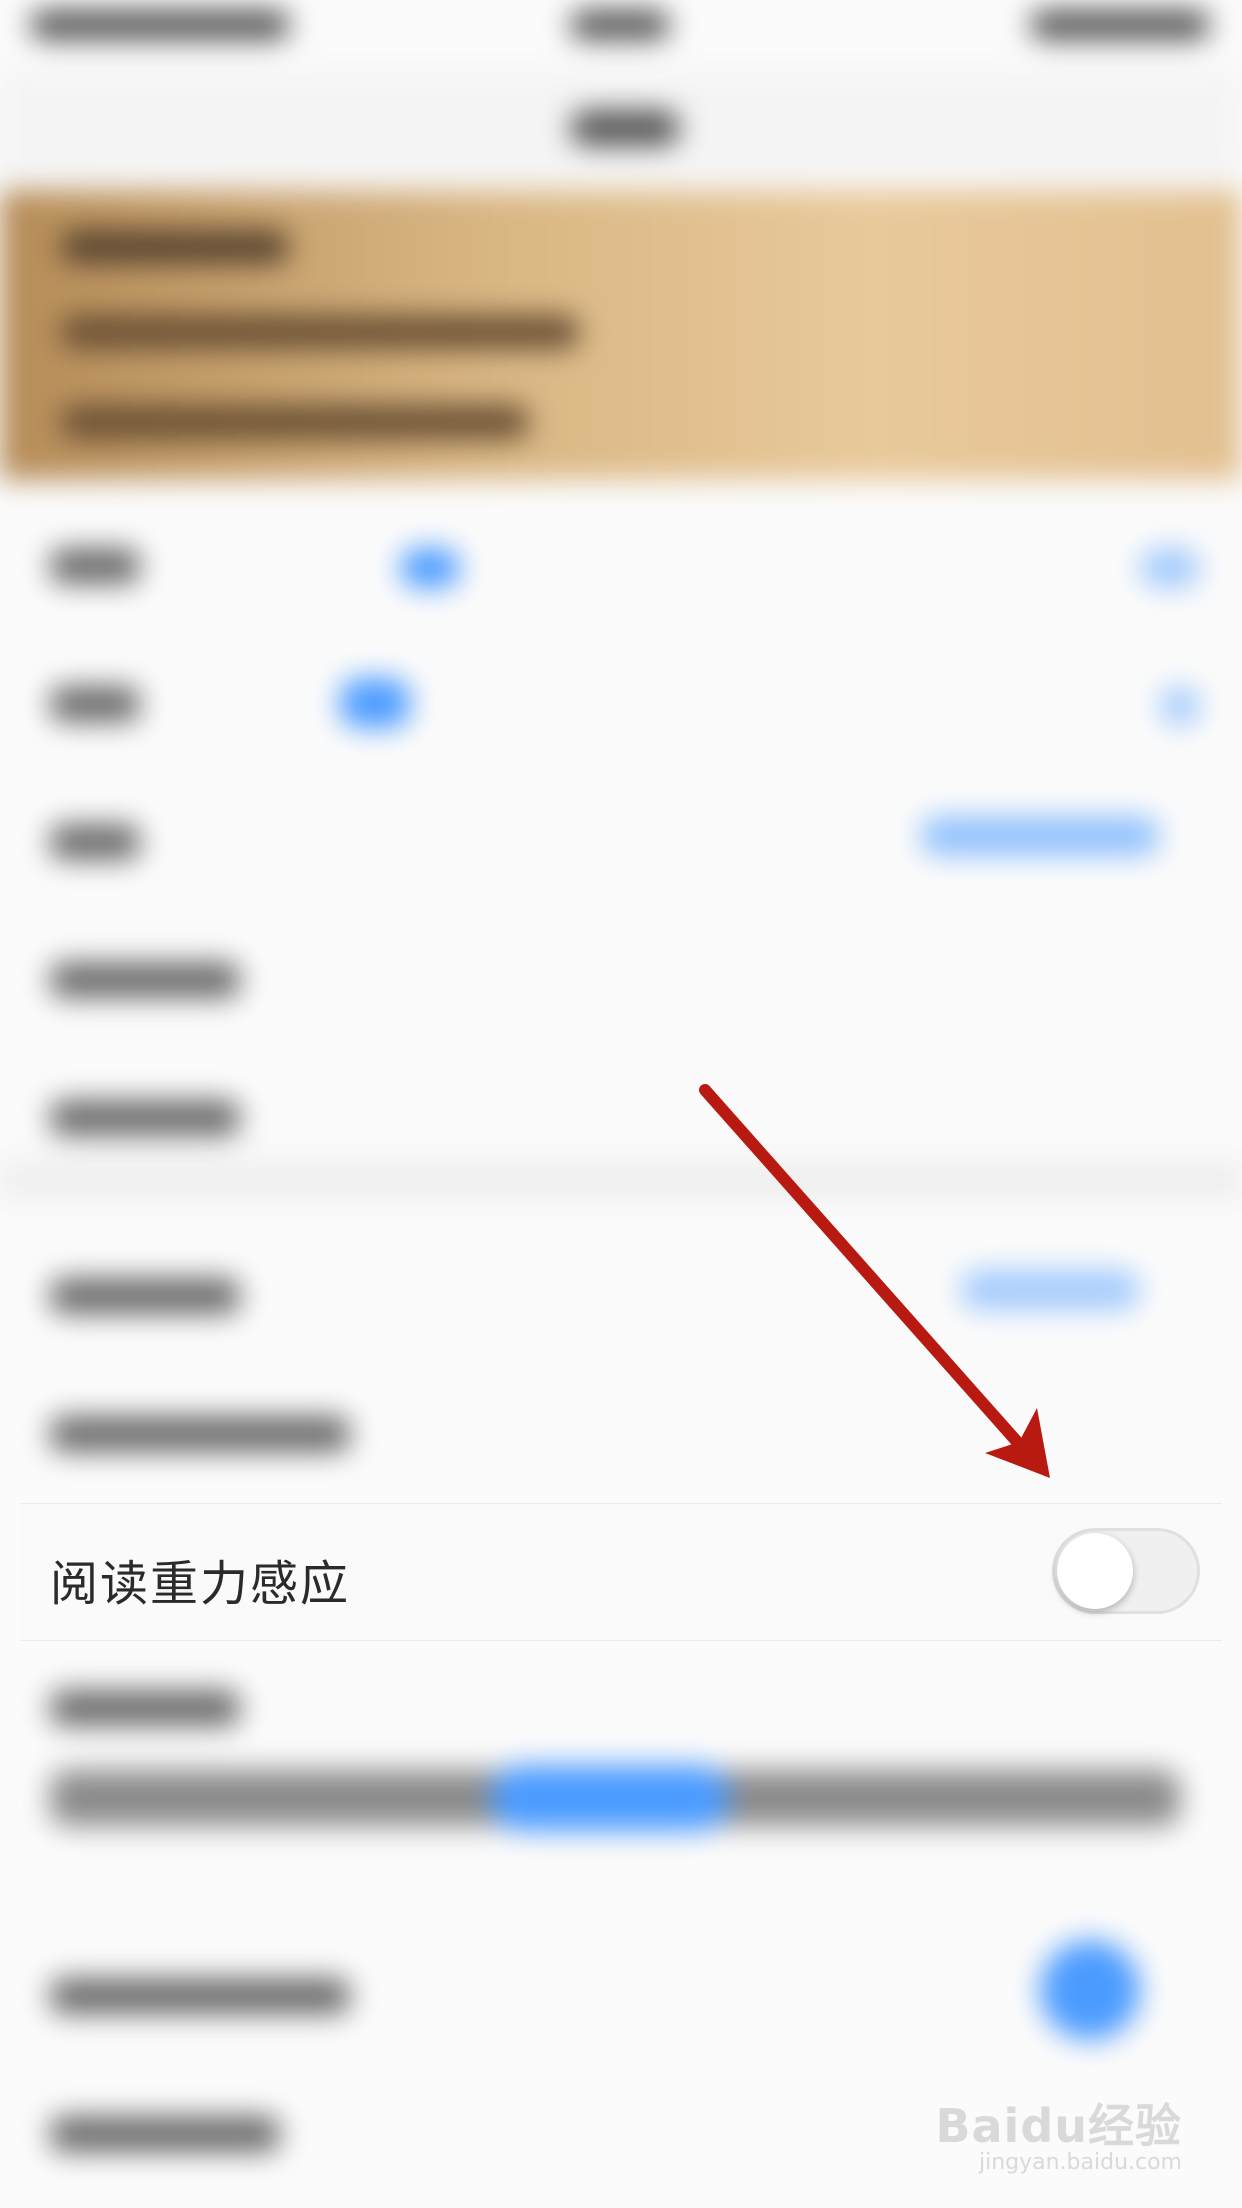 The width and height of the screenshot is (1242, 2208). Describe the element at coordinates (1080, 2162) in the screenshot. I see `watermark-url: jingyan.baidu.com` at that location.